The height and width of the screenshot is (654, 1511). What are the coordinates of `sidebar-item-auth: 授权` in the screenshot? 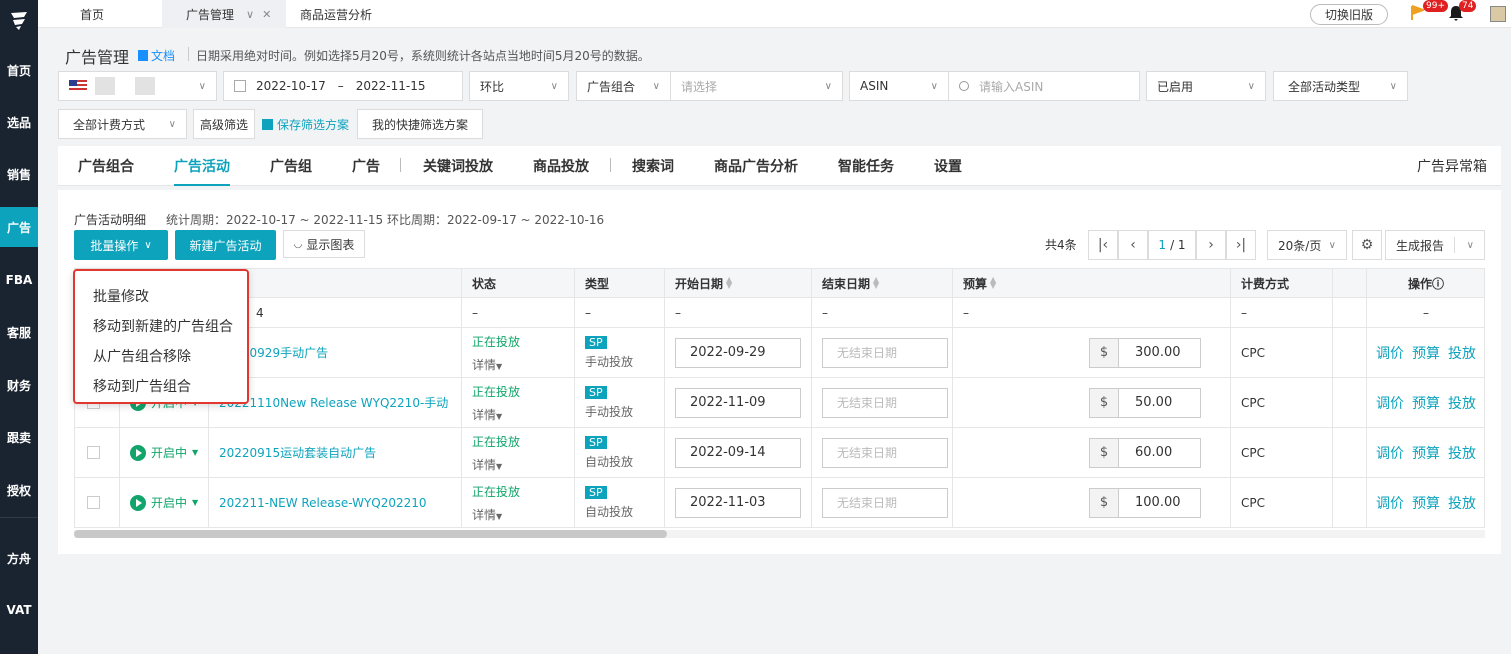 It's located at (19, 490).